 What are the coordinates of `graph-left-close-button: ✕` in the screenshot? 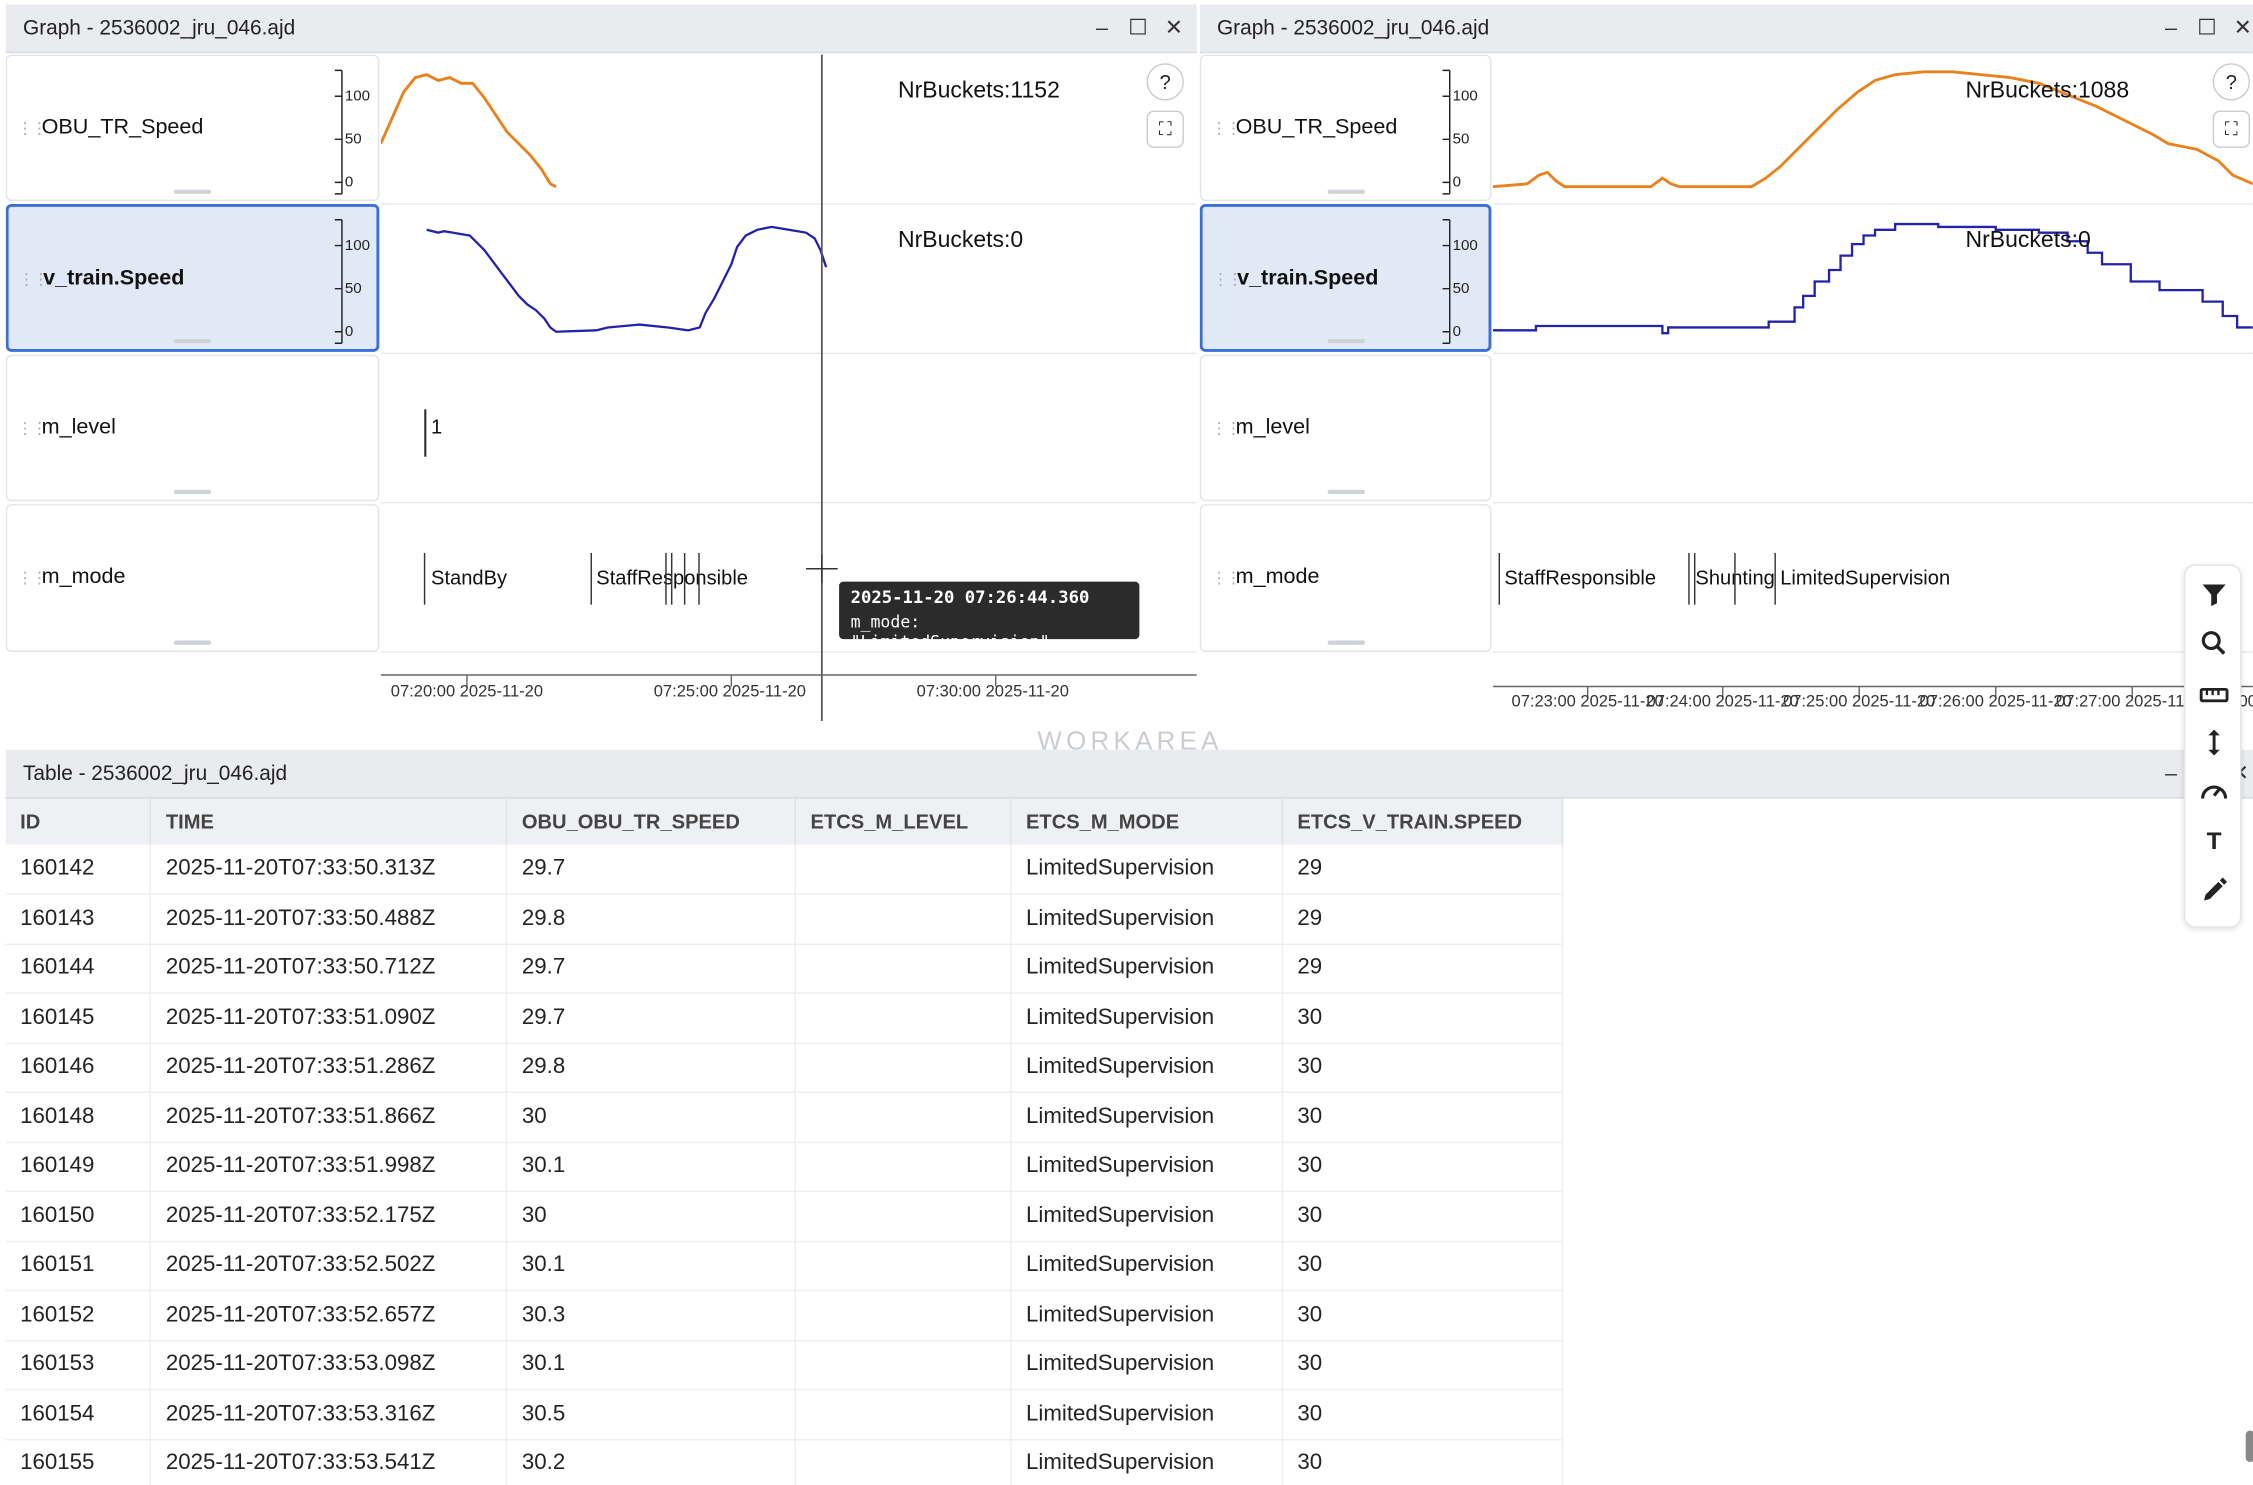 It's located at (1174, 29).